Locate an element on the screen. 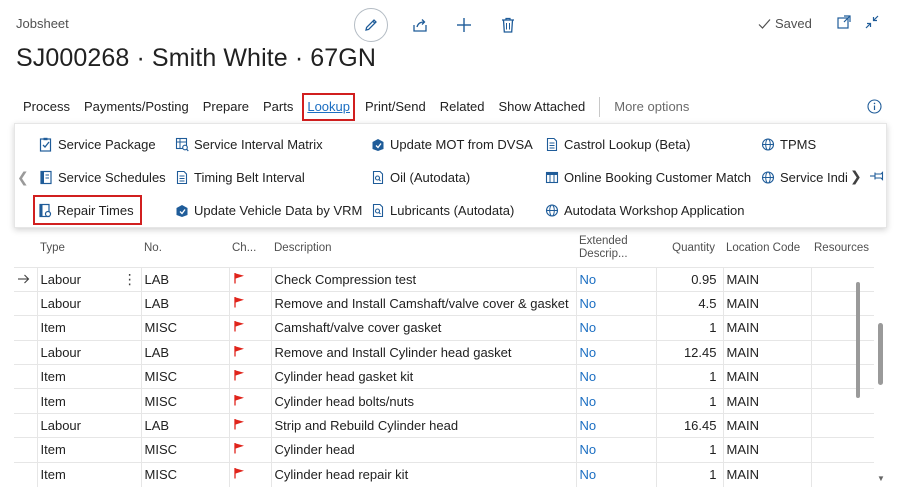 Image resolution: width=900 pixels, height=487 pixels. table-row: Item MISC Cylinder head gasket kit No 1 MAIN is located at coordinates (444, 376).